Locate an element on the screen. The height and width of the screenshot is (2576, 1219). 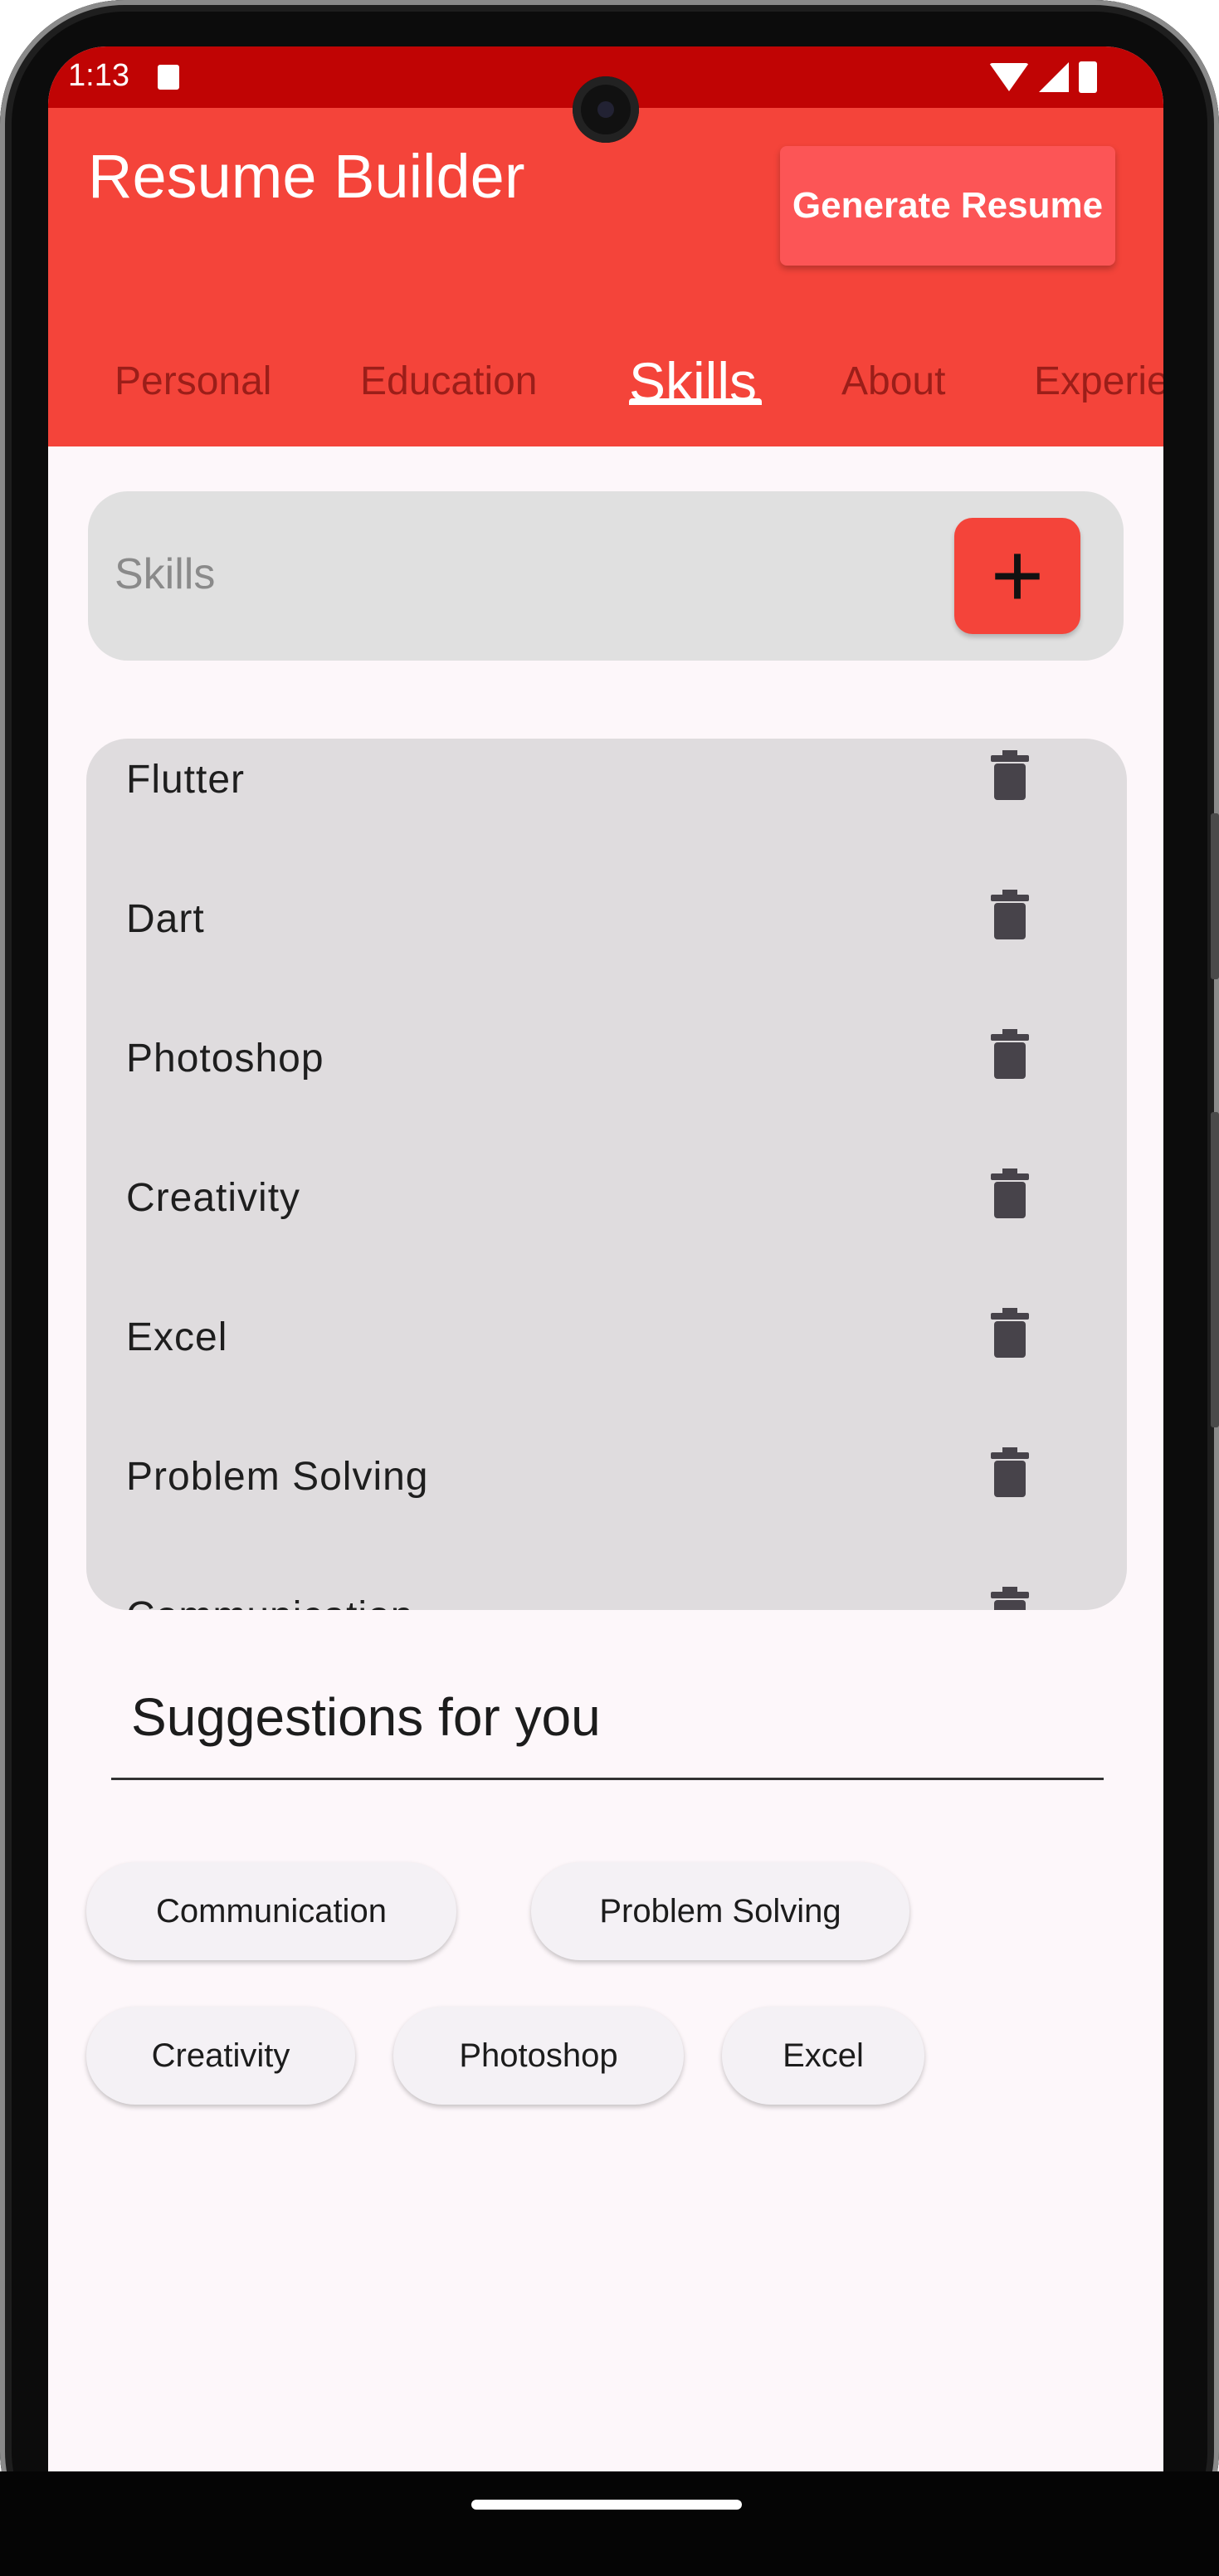
suggestion-chip: Problem Solving is located at coordinates (720, 1911).